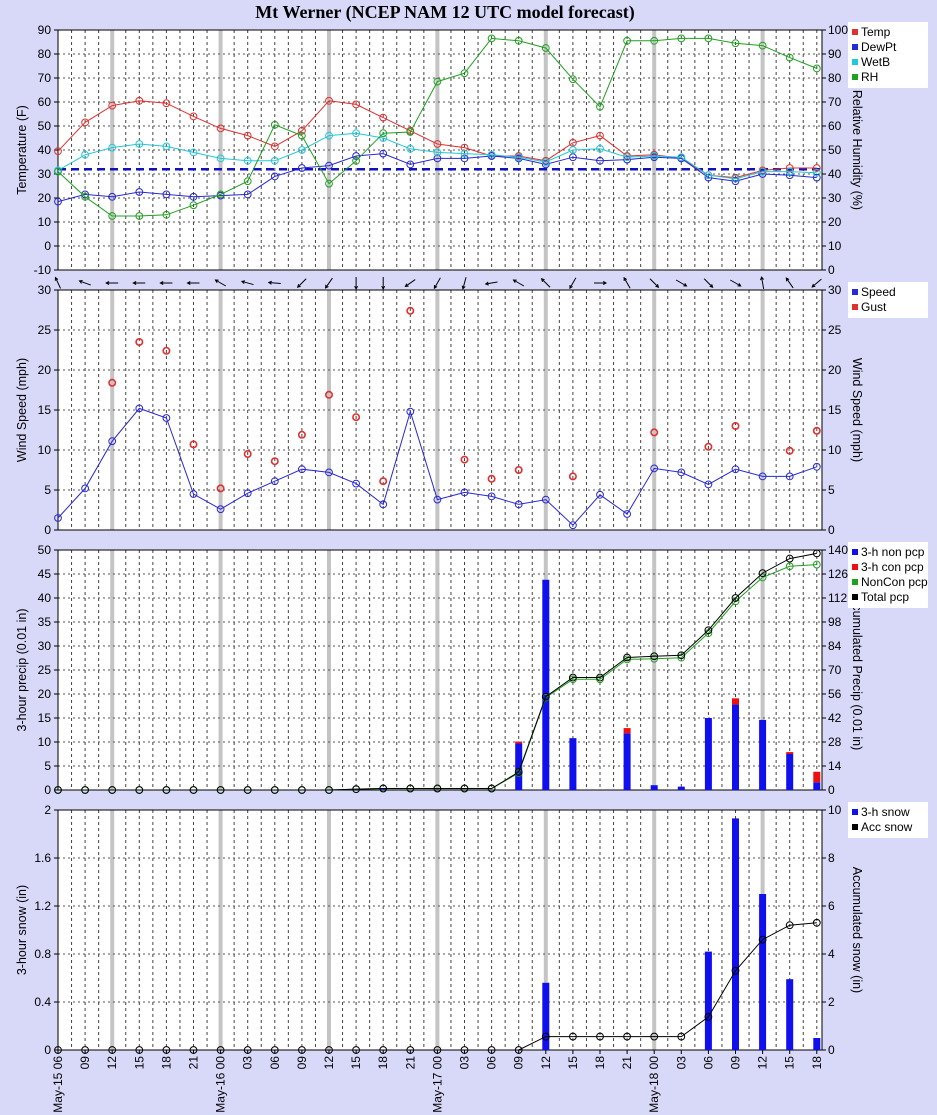 Image resolution: width=937 pixels, height=1115 pixels. Describe the element at coordinates (47, 246) in the screenshot. I see `panel-1-ytick-left-label: 0` at that location.